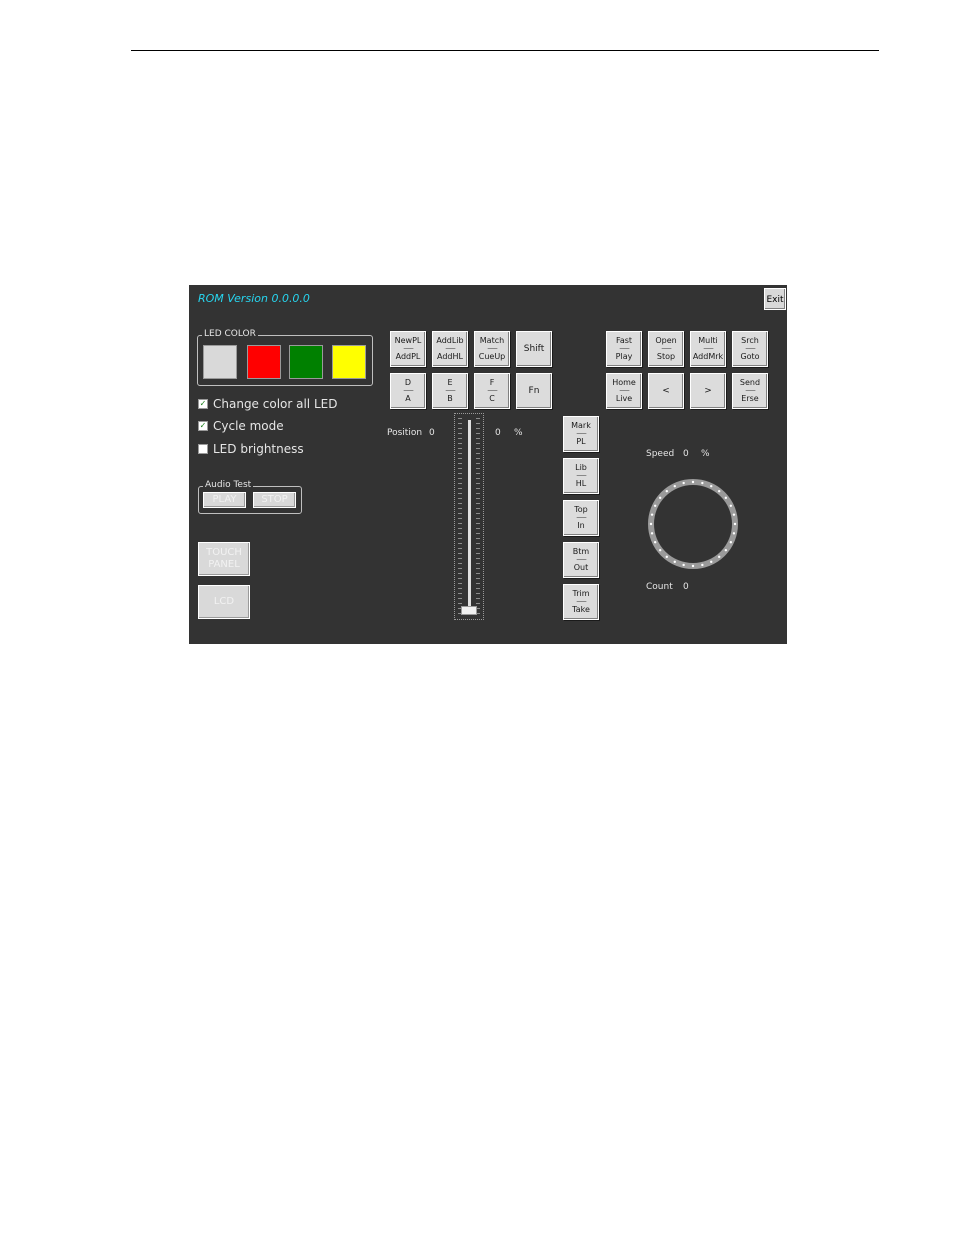 The height and width of the screenshot is (1235, 954). I want to click on key-shift-button: Shift, so click(534, 349).